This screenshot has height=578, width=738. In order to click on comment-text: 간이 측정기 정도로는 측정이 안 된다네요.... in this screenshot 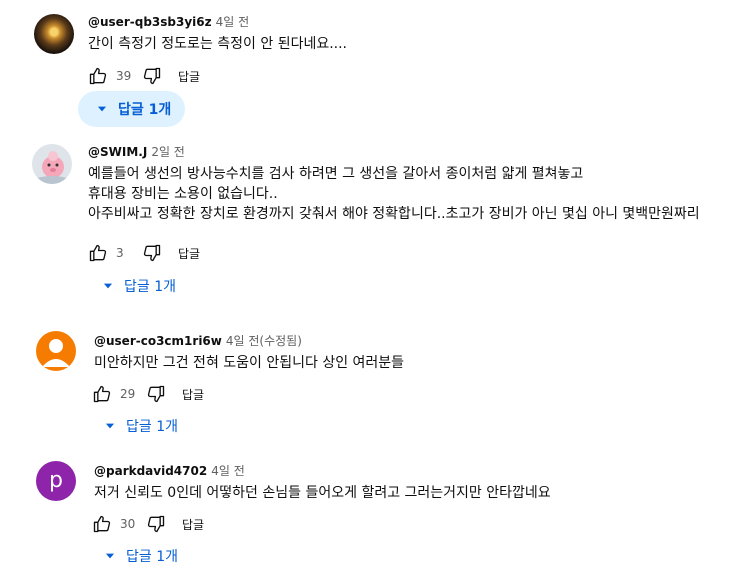, I will do `click(217, 44)`.